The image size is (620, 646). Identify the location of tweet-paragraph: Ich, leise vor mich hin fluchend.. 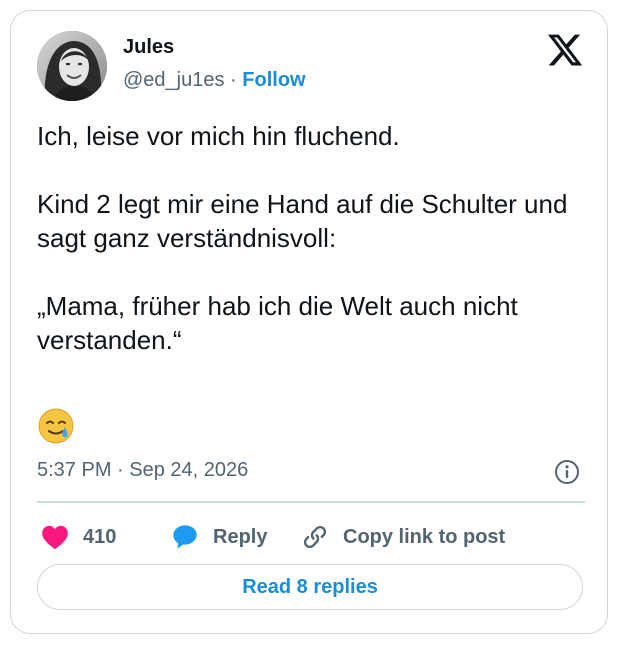
(218, 136).